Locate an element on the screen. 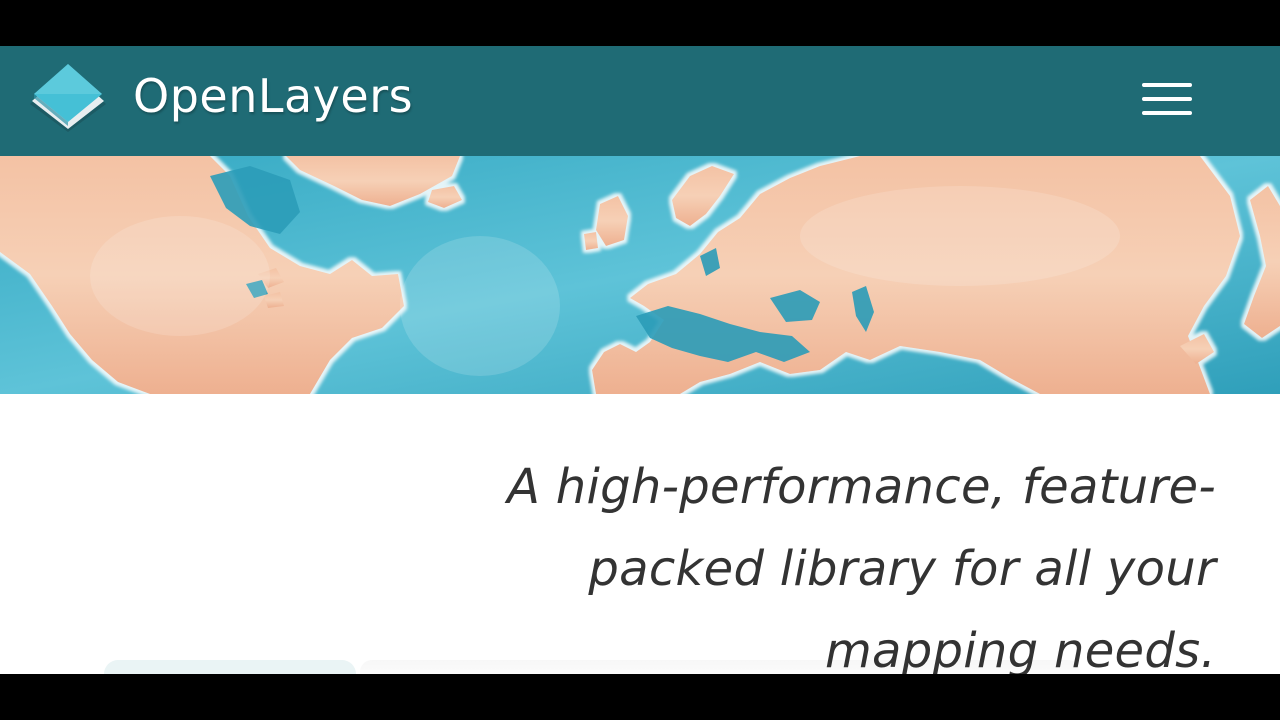 The image size is (1280, 720). home-logo-link is located at coordinates (68, 98).